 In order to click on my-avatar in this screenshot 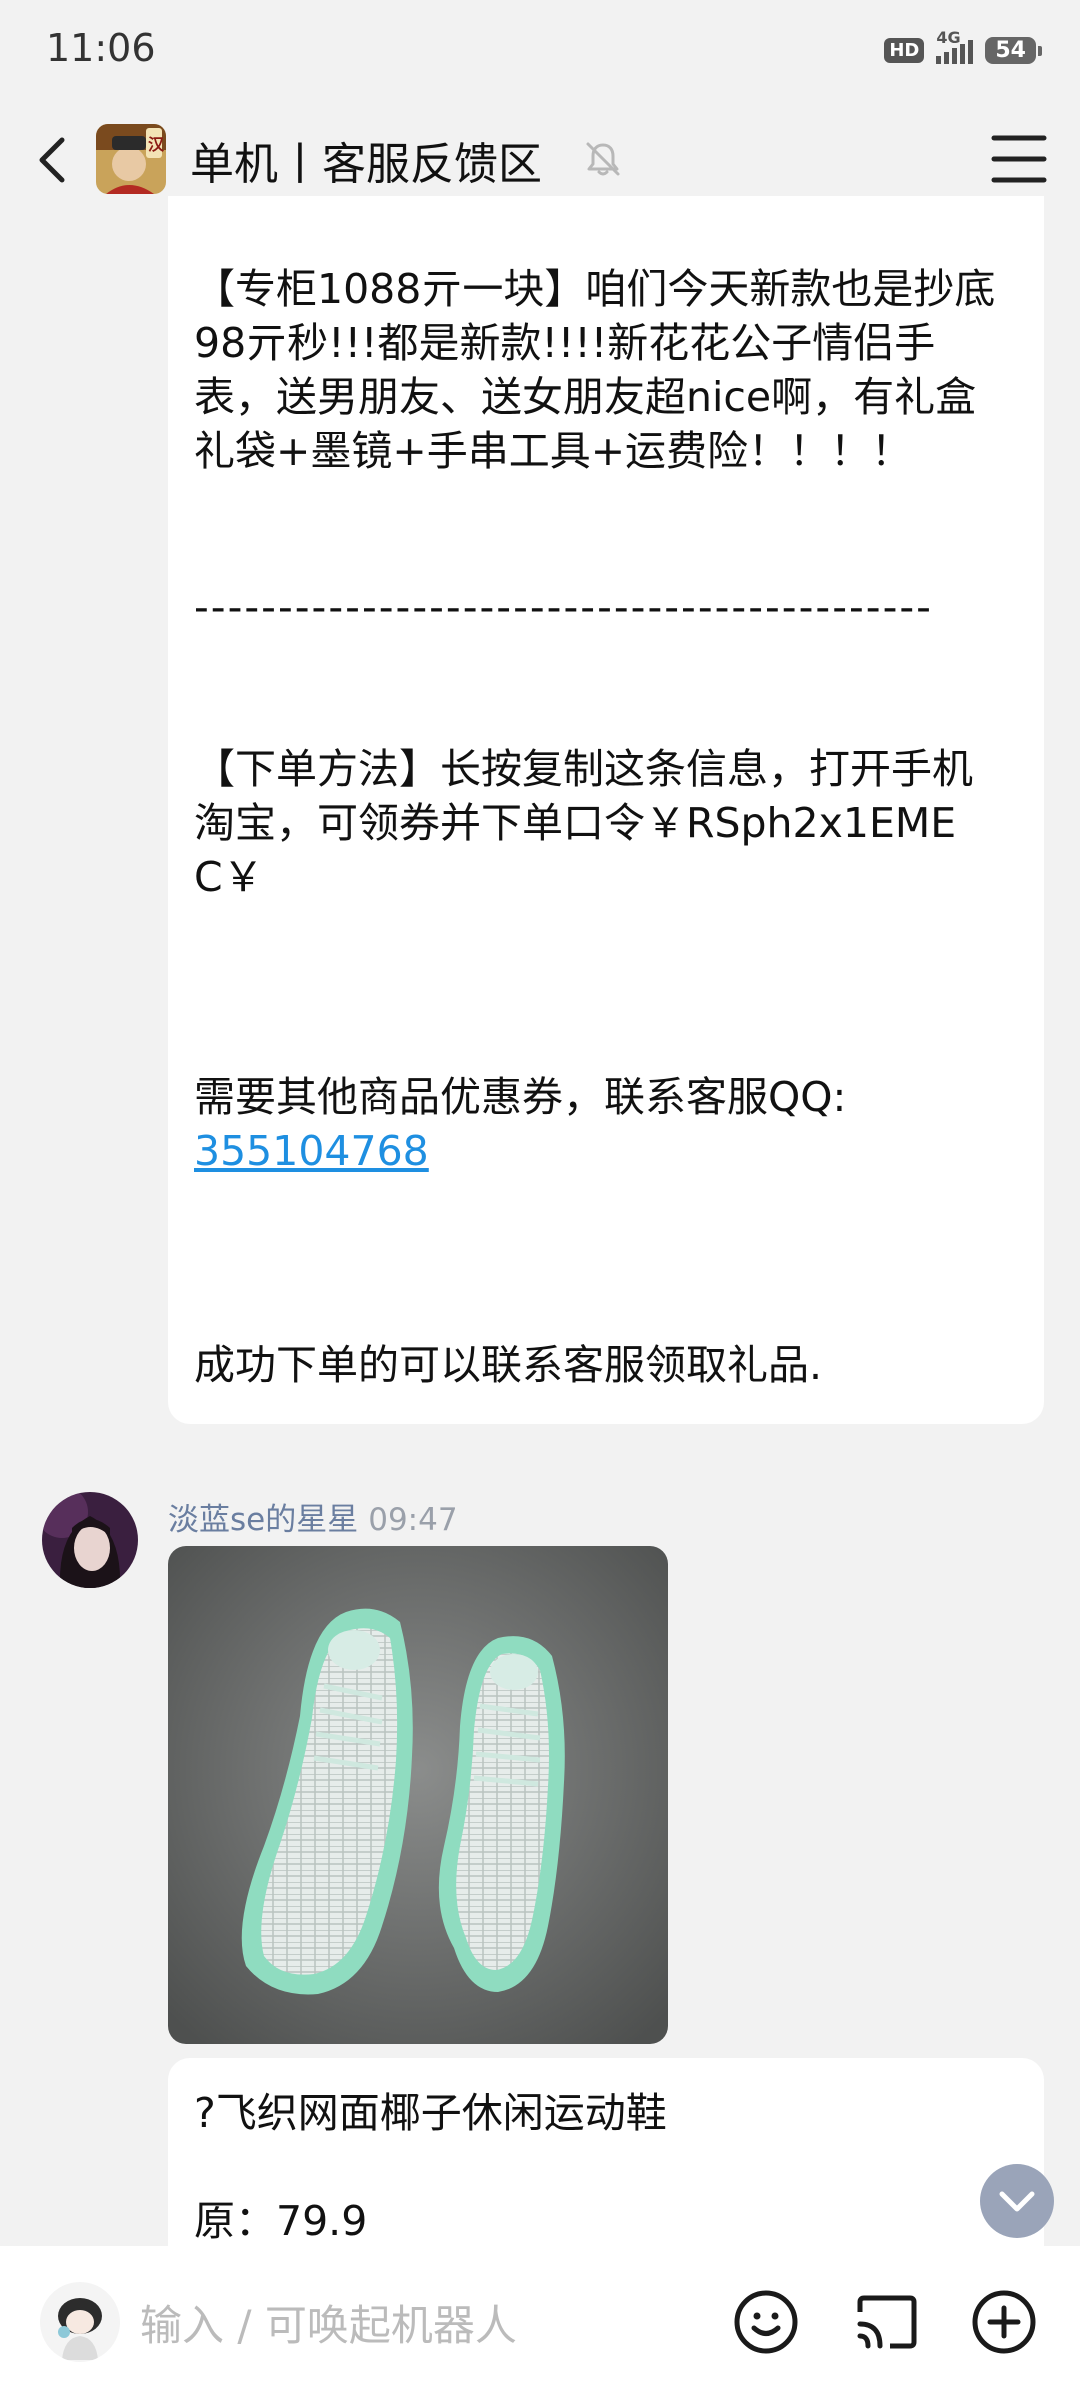, I will do `click(80, 2322)`.